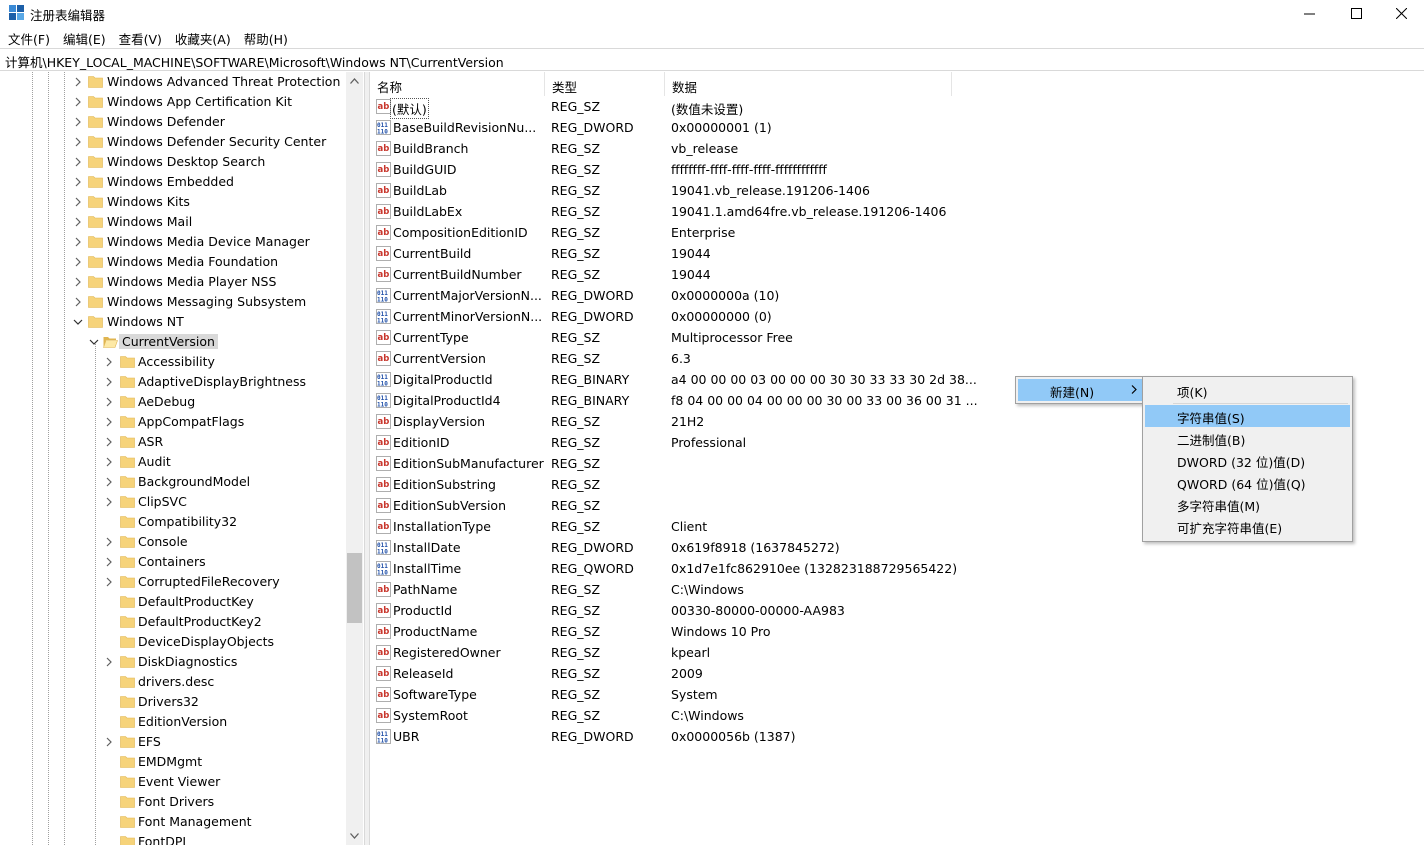  I want to click on submenu-item: DWORD (32 位)值(D), so click(1247, 460).